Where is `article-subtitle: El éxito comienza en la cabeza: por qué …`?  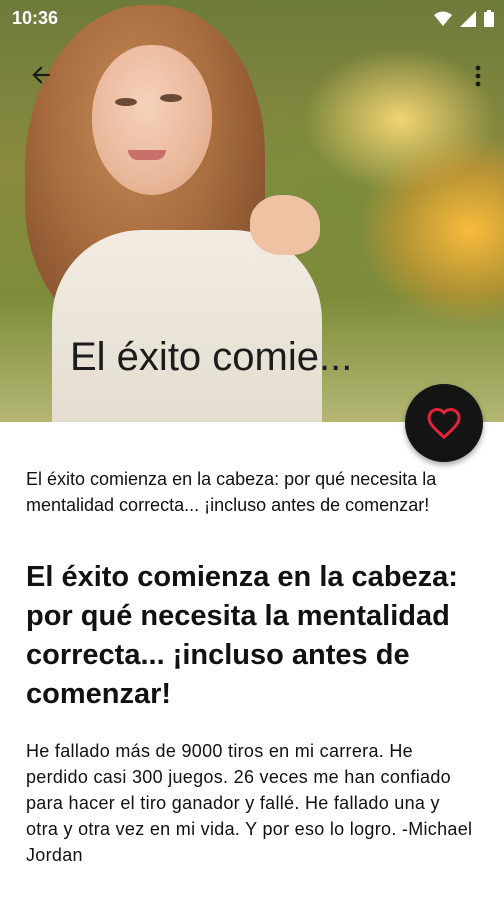 article-subtitle: El éxito comienza en la cabeza: por qué … is located at coordinates (231, 492).